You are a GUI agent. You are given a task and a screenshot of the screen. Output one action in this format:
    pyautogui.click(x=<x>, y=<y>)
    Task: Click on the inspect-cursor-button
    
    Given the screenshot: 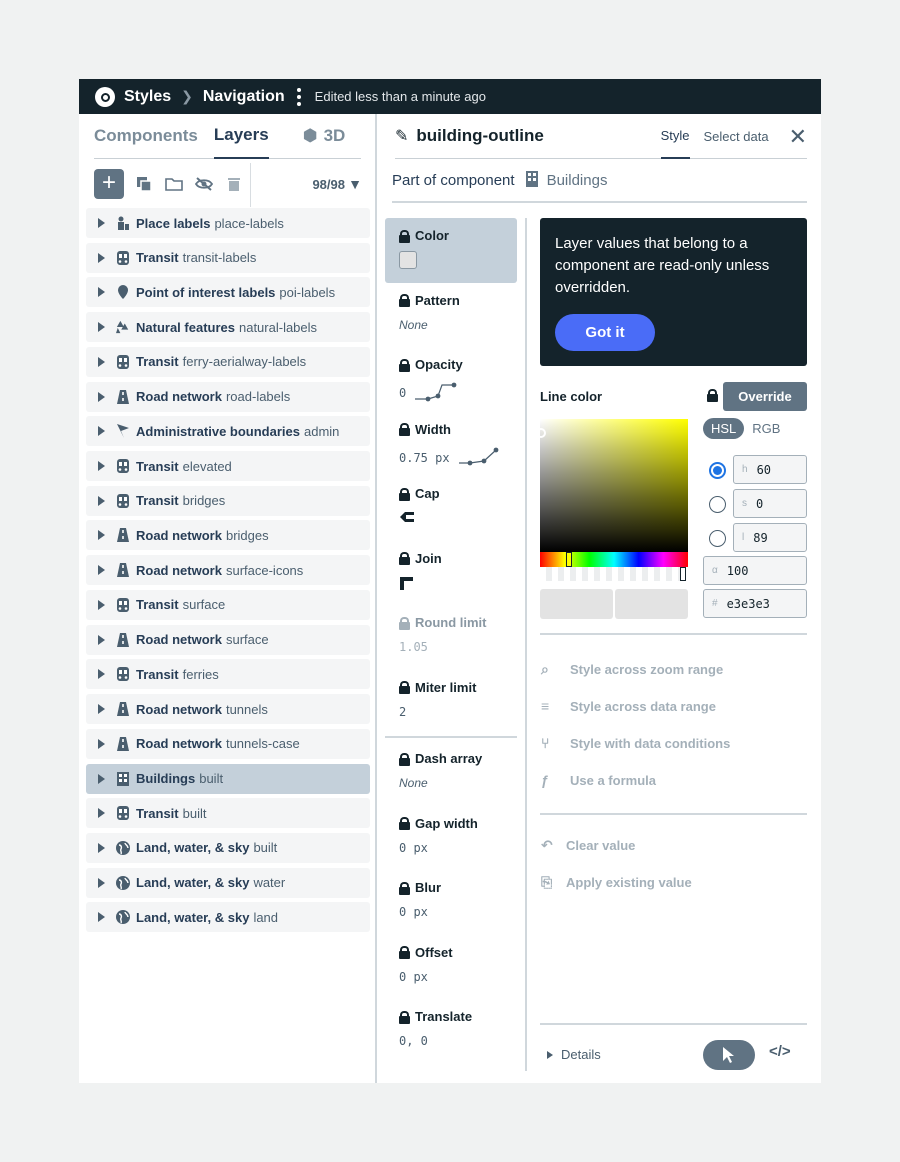 What is the action you would take?
    pyautogui.click(x=729, y=1055)
    